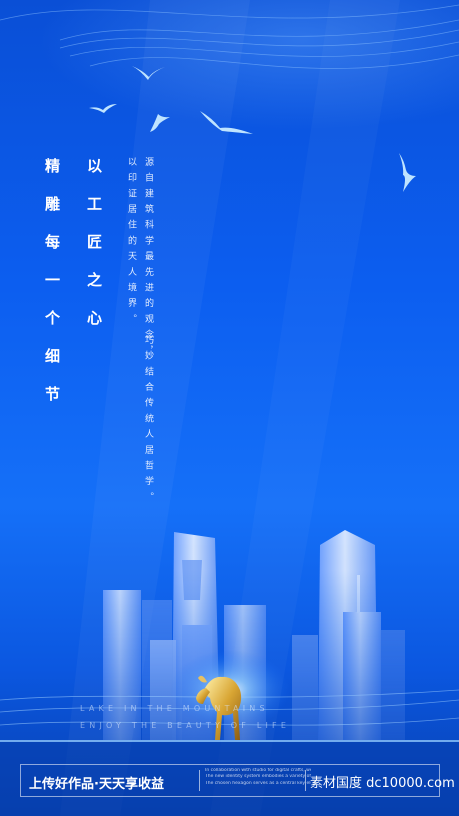  Describe the element at coordinates (131, 243) in the screenshot. I see `body-column-2: 以印证居住的天人境界。` at that location.